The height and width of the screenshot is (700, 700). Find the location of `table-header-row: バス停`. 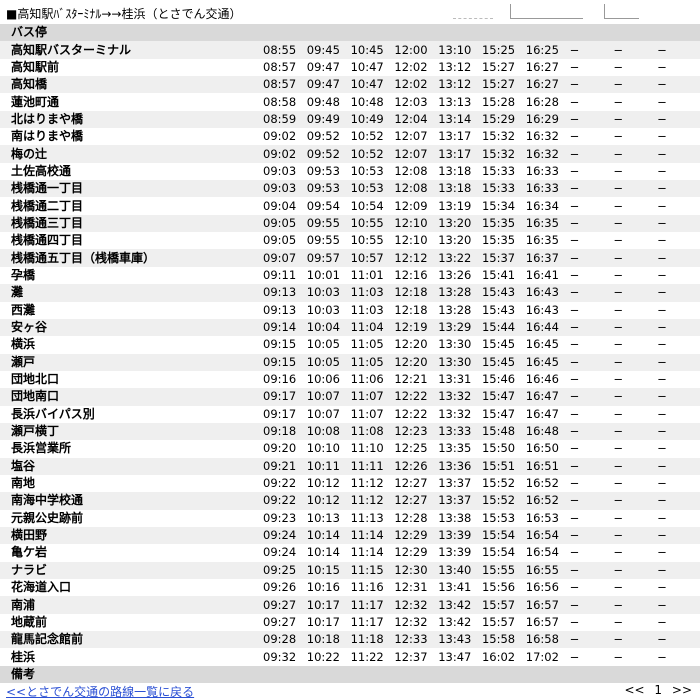

table-header-row: バス停 is located at coordinates (350, 33).